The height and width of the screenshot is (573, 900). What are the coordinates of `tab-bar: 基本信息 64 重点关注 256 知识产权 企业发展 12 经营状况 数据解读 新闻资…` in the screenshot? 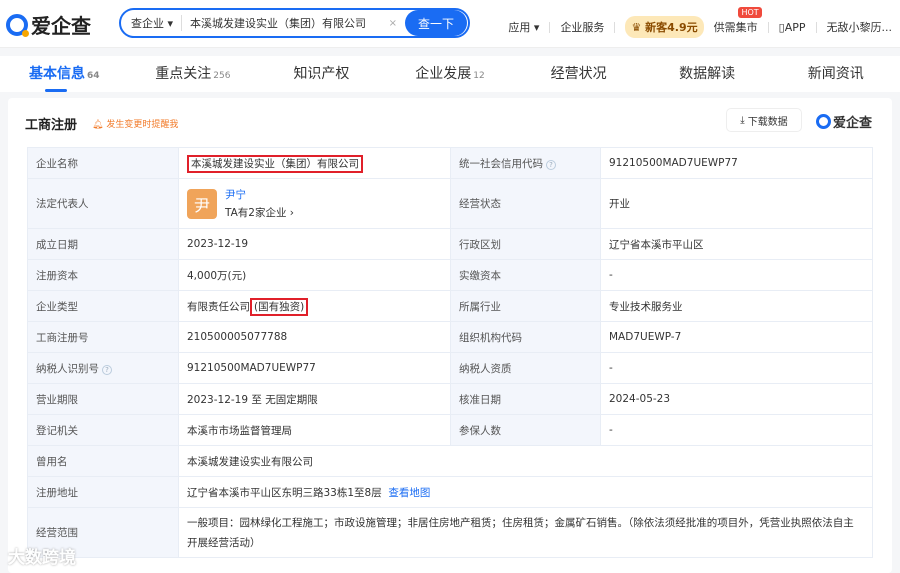 It's located at (450, 74).